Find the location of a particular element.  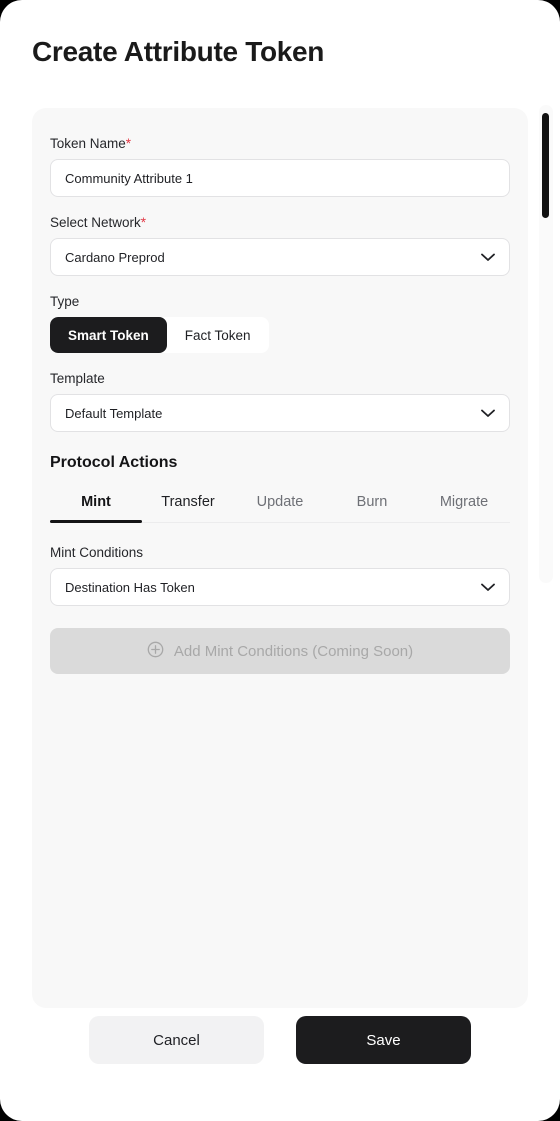

select-network-label-text: Select Network is located at coordinates (95, 222).